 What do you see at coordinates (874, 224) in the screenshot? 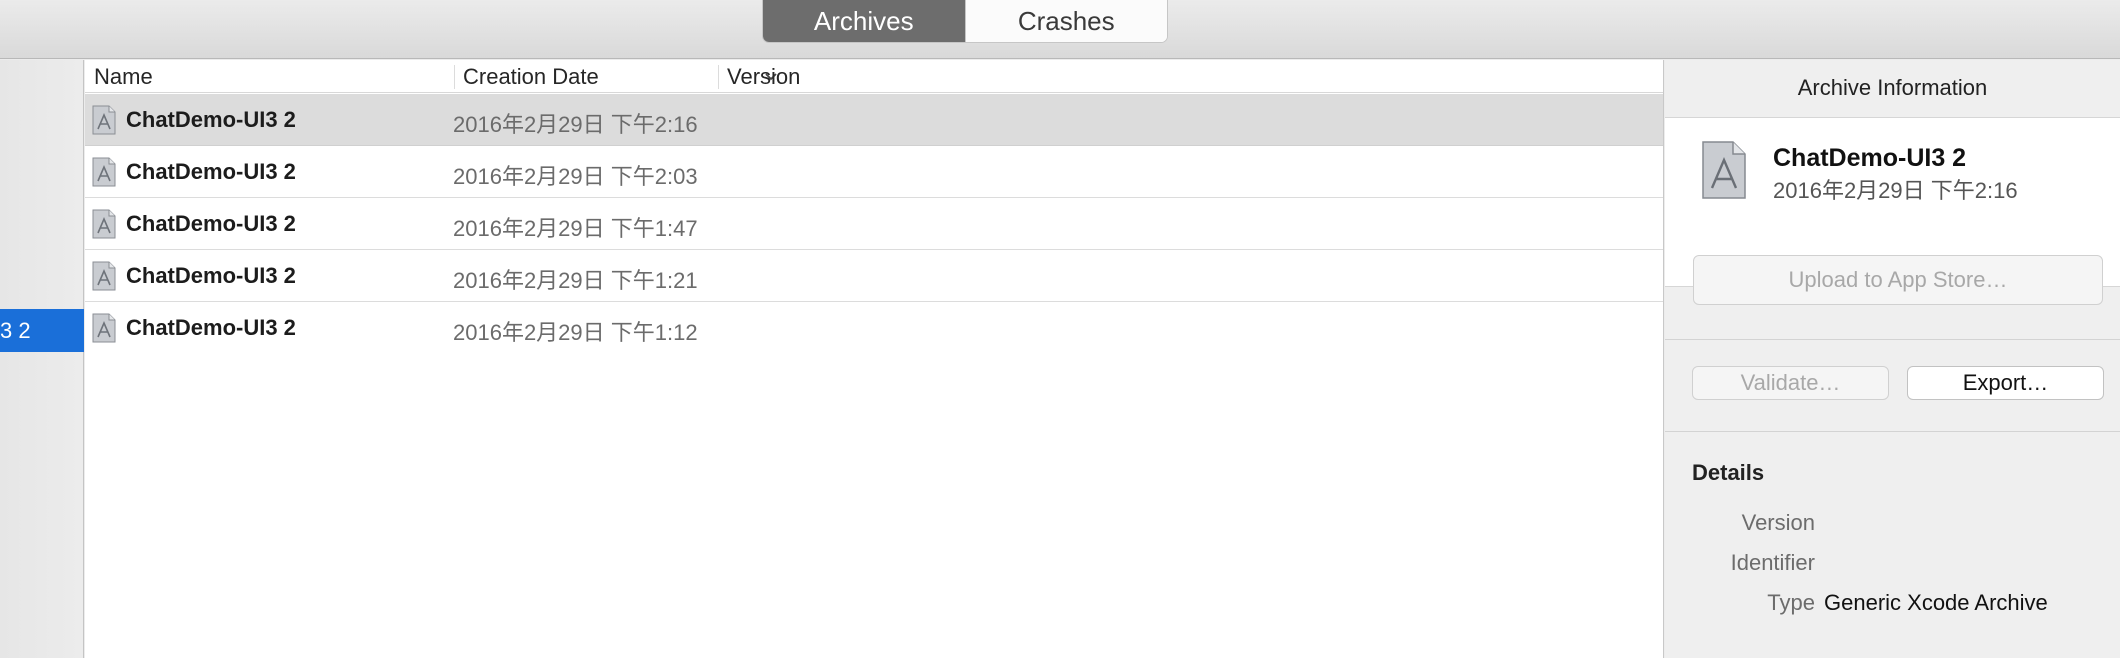
I see `table-row: ChatDemo-UI3 2 2016年2月29日 下午1:47` at bounding box center [874, 224].